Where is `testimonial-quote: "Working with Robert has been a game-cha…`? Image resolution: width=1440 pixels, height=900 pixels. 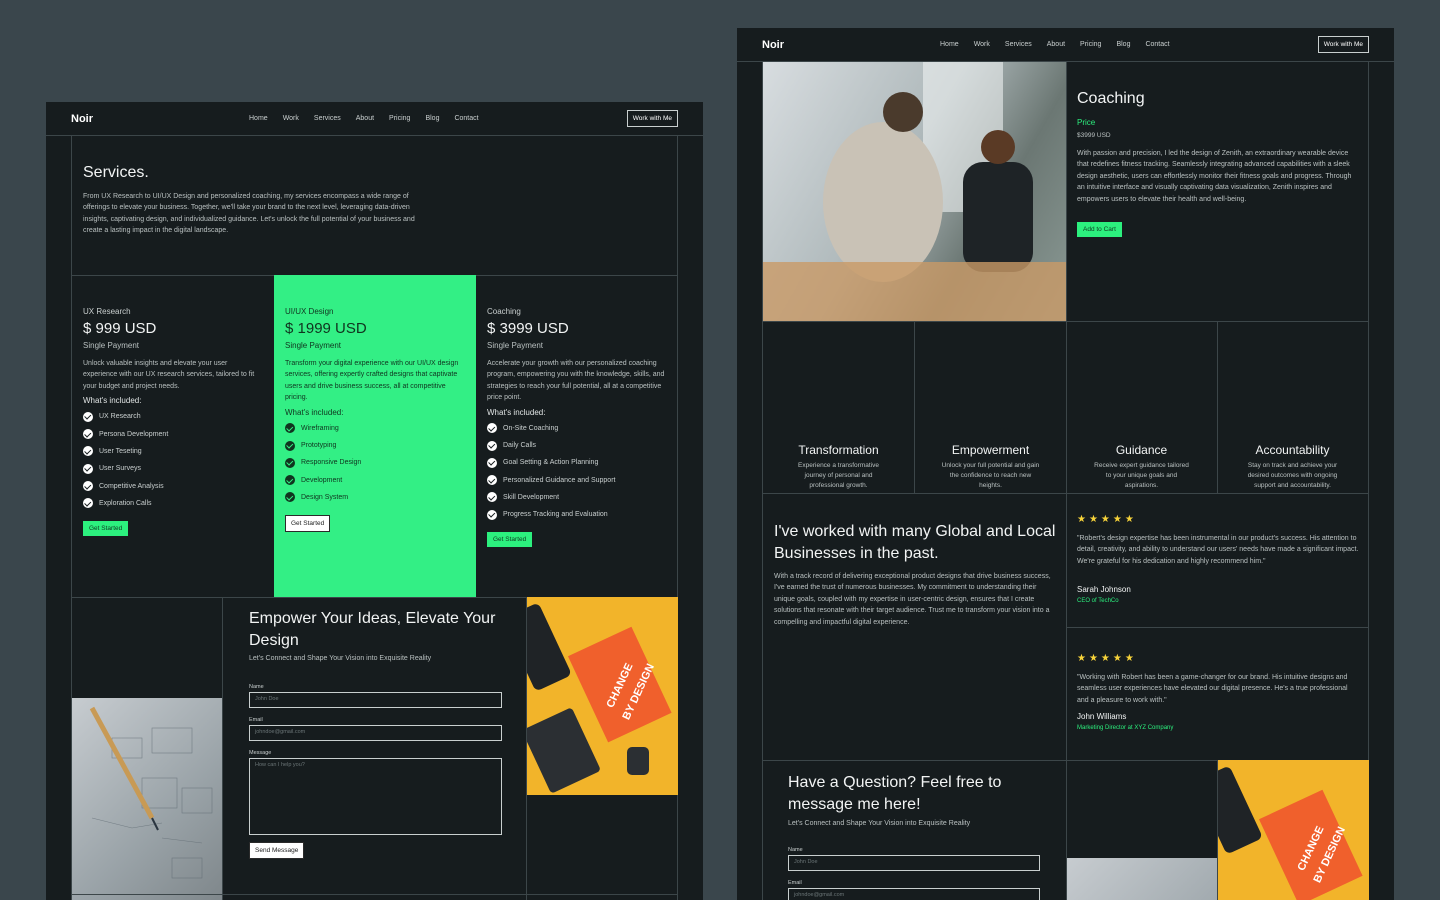
testimonial-quote: "Working with Robert has been a game-cha… is located at coordinates (1212, 689).